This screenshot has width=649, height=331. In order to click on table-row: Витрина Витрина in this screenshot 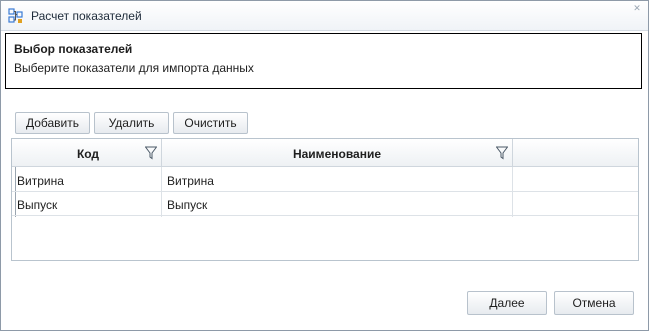, I will do `click(325, 180)`.